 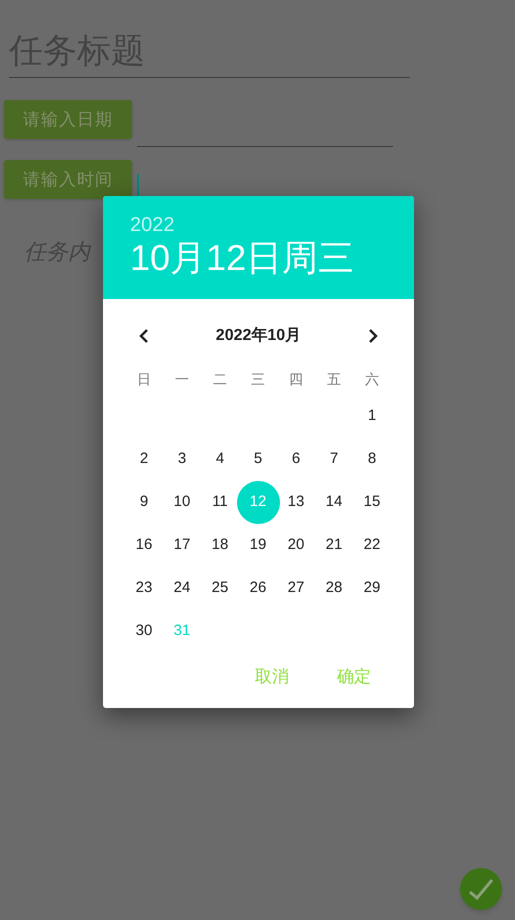 I want to click on weekday-label: 四, so click(x=296, y=379).